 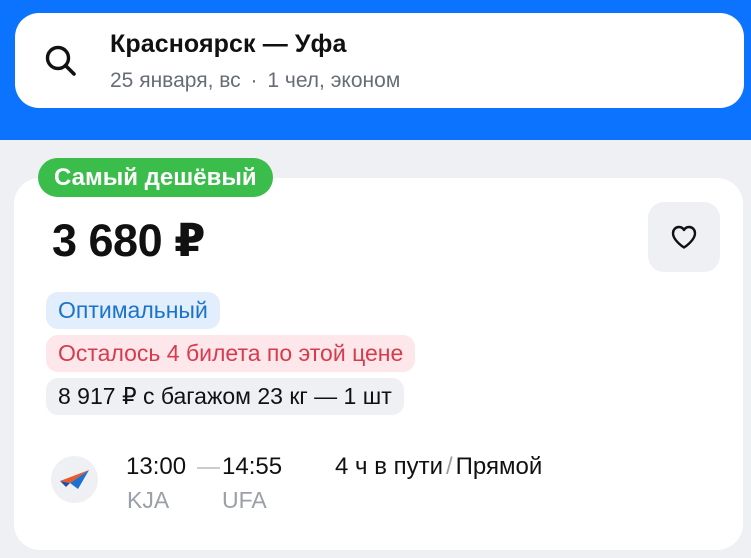 What do you see at coordinates (252, 466) in the screenshot?
I see `arrival-time: 14:55` at bounding box center [252, 466].